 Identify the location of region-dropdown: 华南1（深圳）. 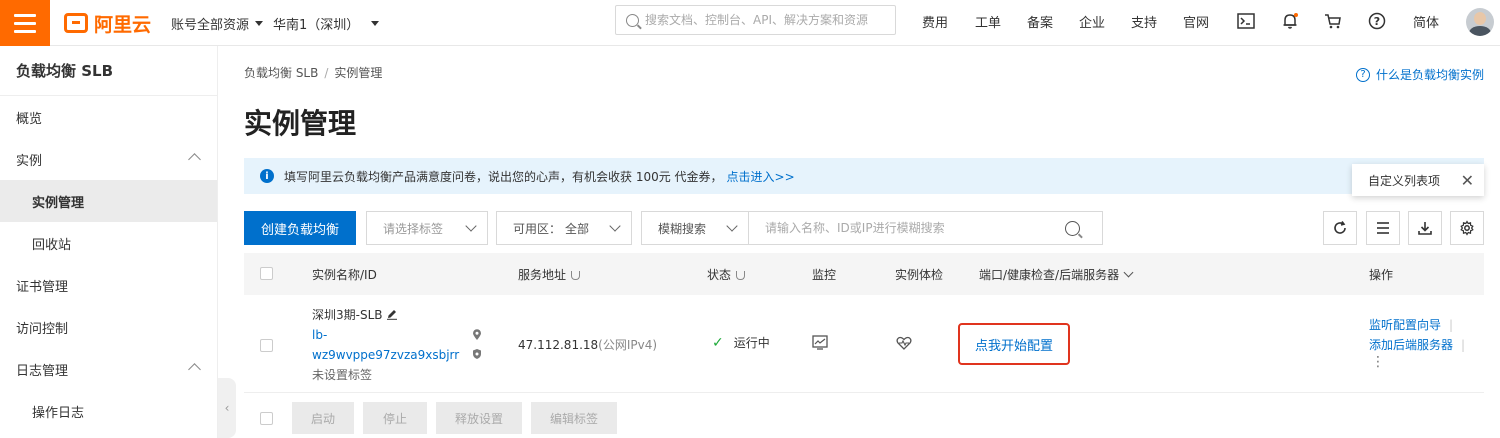
(326, 23).